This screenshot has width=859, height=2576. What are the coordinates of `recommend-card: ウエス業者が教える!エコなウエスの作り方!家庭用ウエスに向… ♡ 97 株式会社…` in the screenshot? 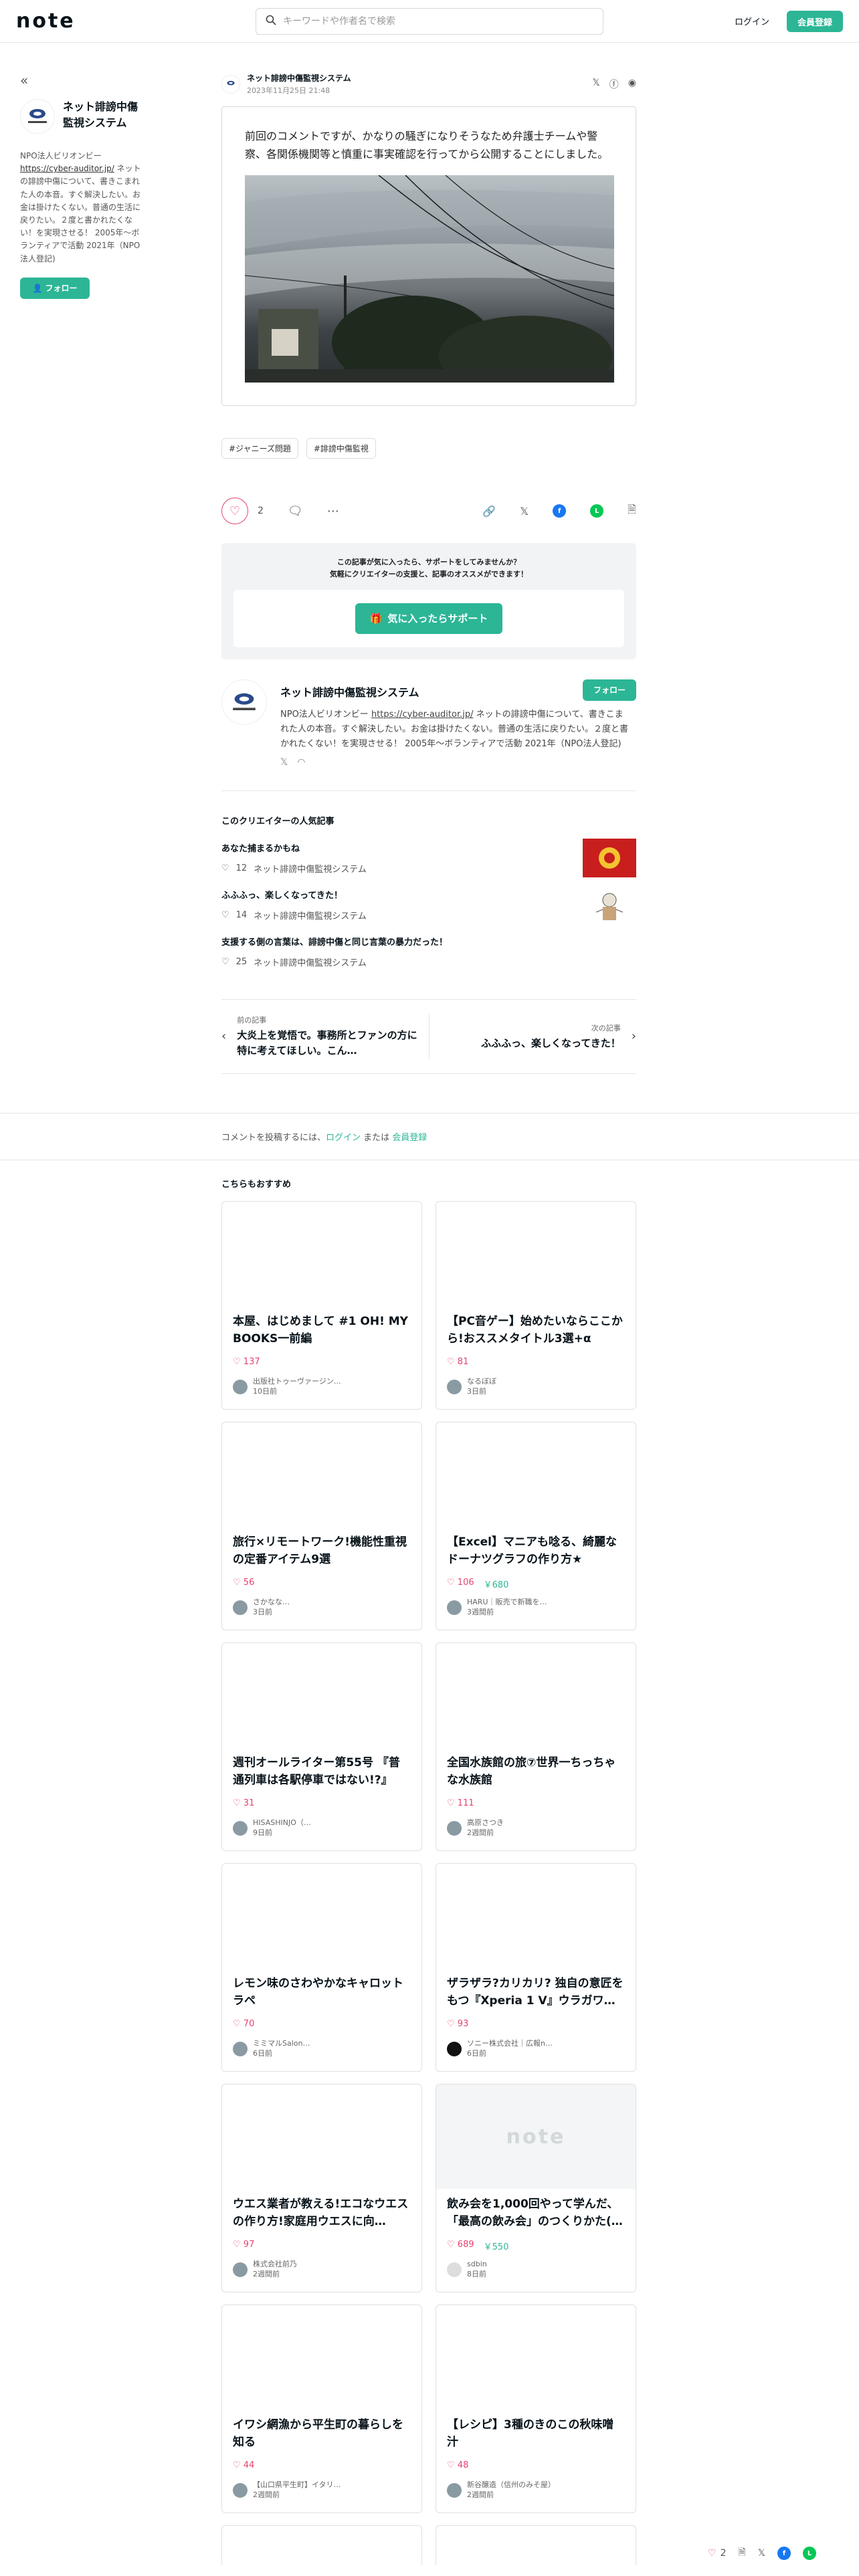 It's located at (321, 2188).